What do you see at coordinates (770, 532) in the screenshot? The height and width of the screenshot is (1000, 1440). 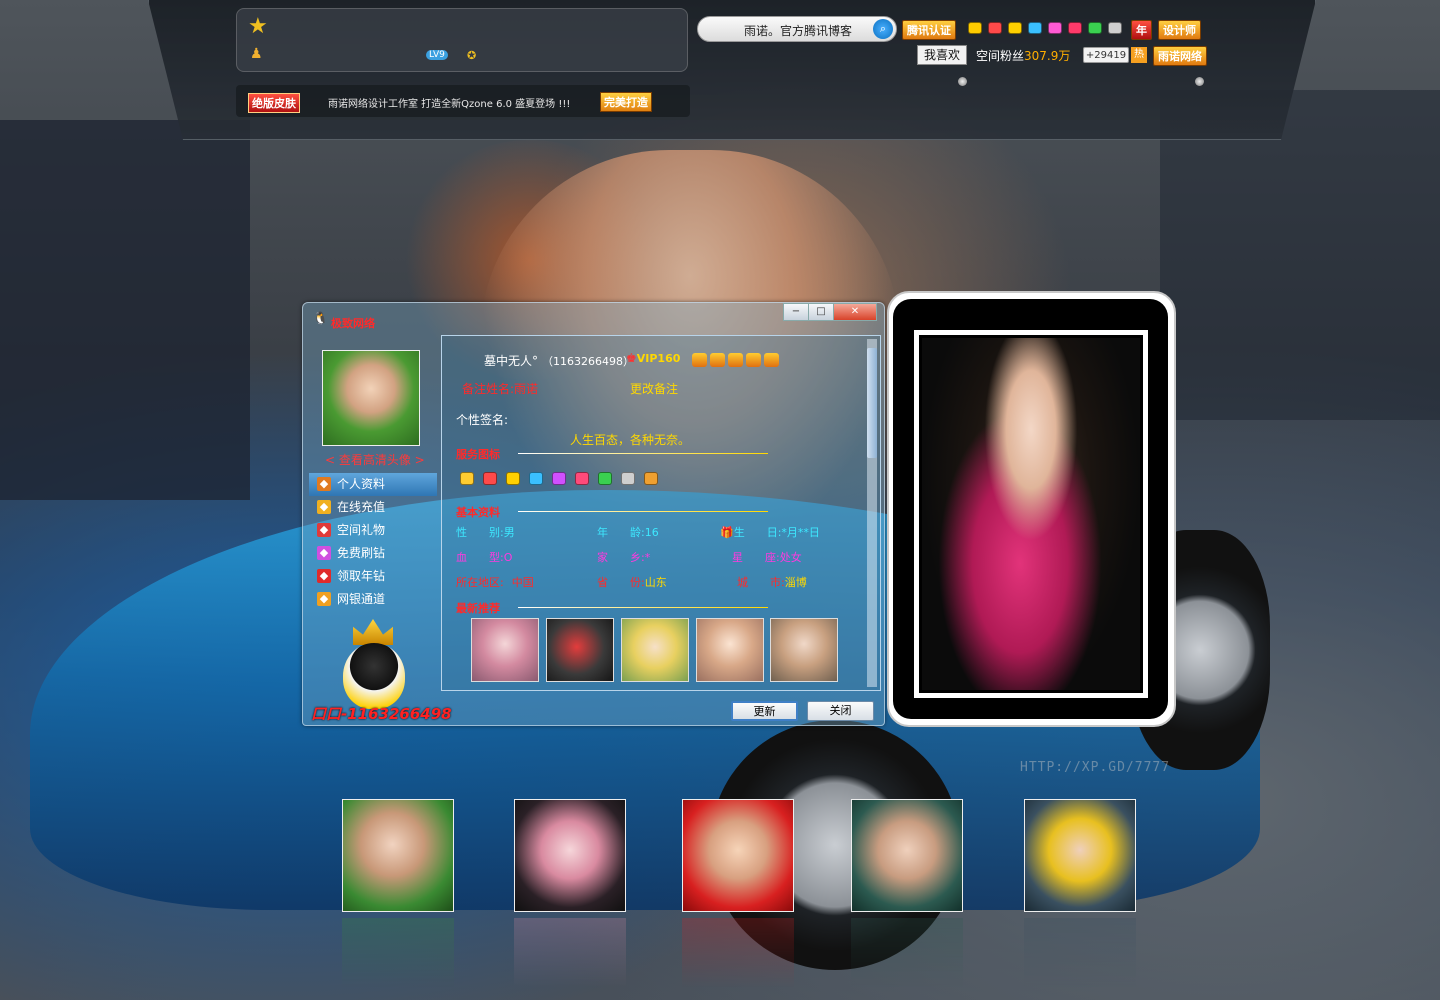 I see `birthday-field: 🎁生 日:*月**日` at bounding box center [770, 532].